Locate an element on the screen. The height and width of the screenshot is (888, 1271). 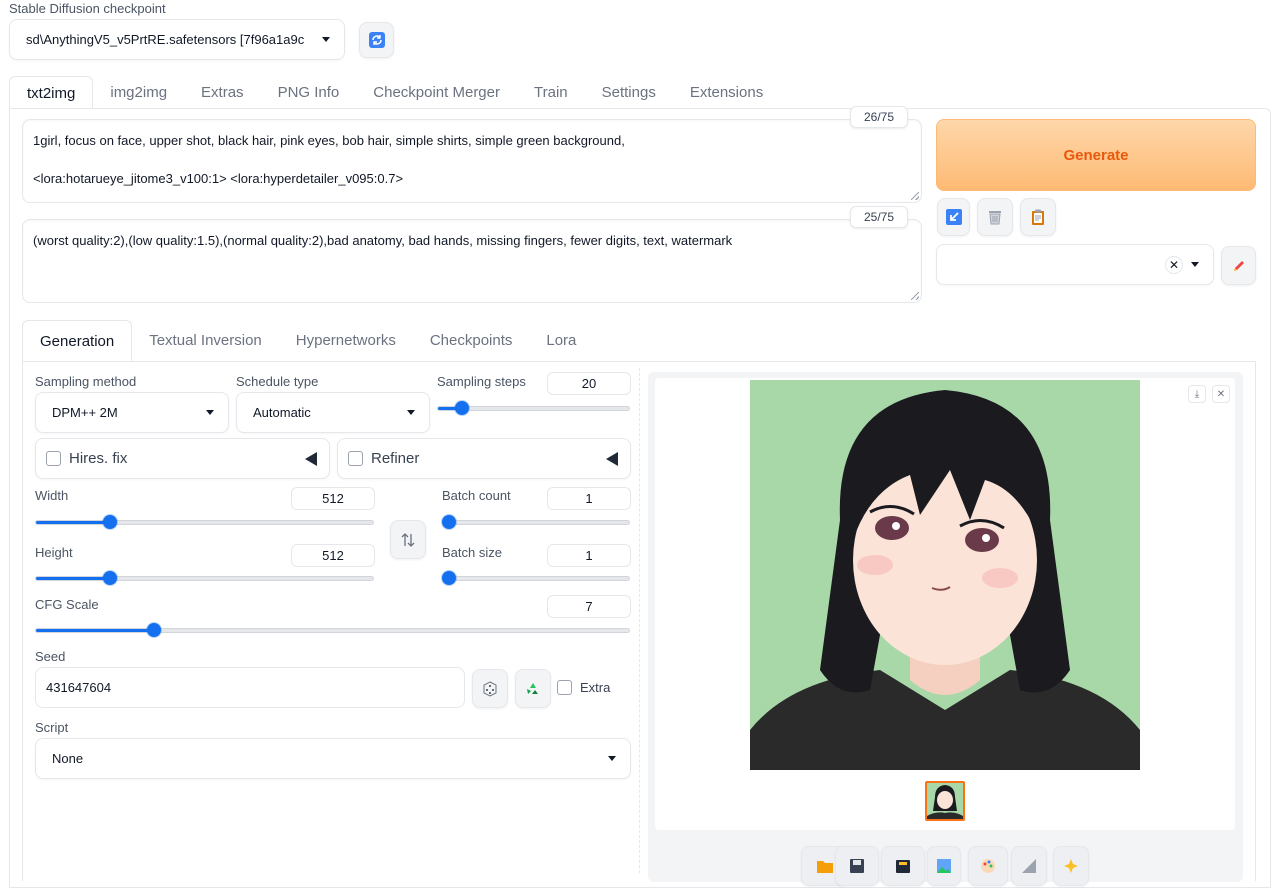
anime-girl-image is located at coordinates (945, 575).